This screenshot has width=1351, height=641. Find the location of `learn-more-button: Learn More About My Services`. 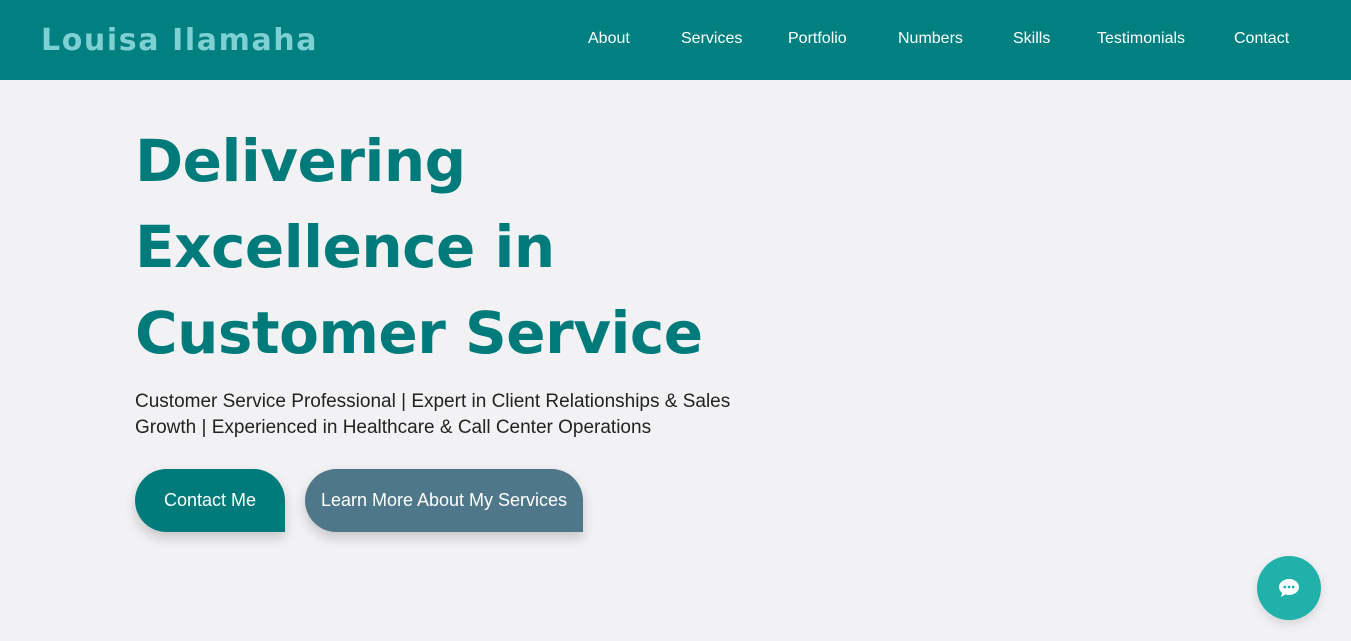

learn-more-button: Learn More About My Services is located at coordinates (444, 500).